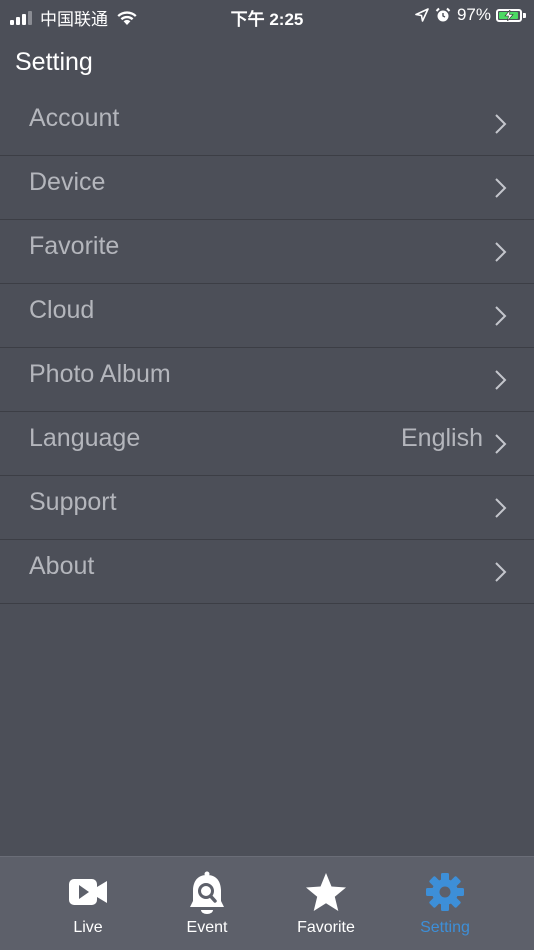 The height and width of the screenshot is (950, 534). What do you see at coordinates (62, 566) in the screenshot?
I see `row-label: About` at bounding box center [62, 566].